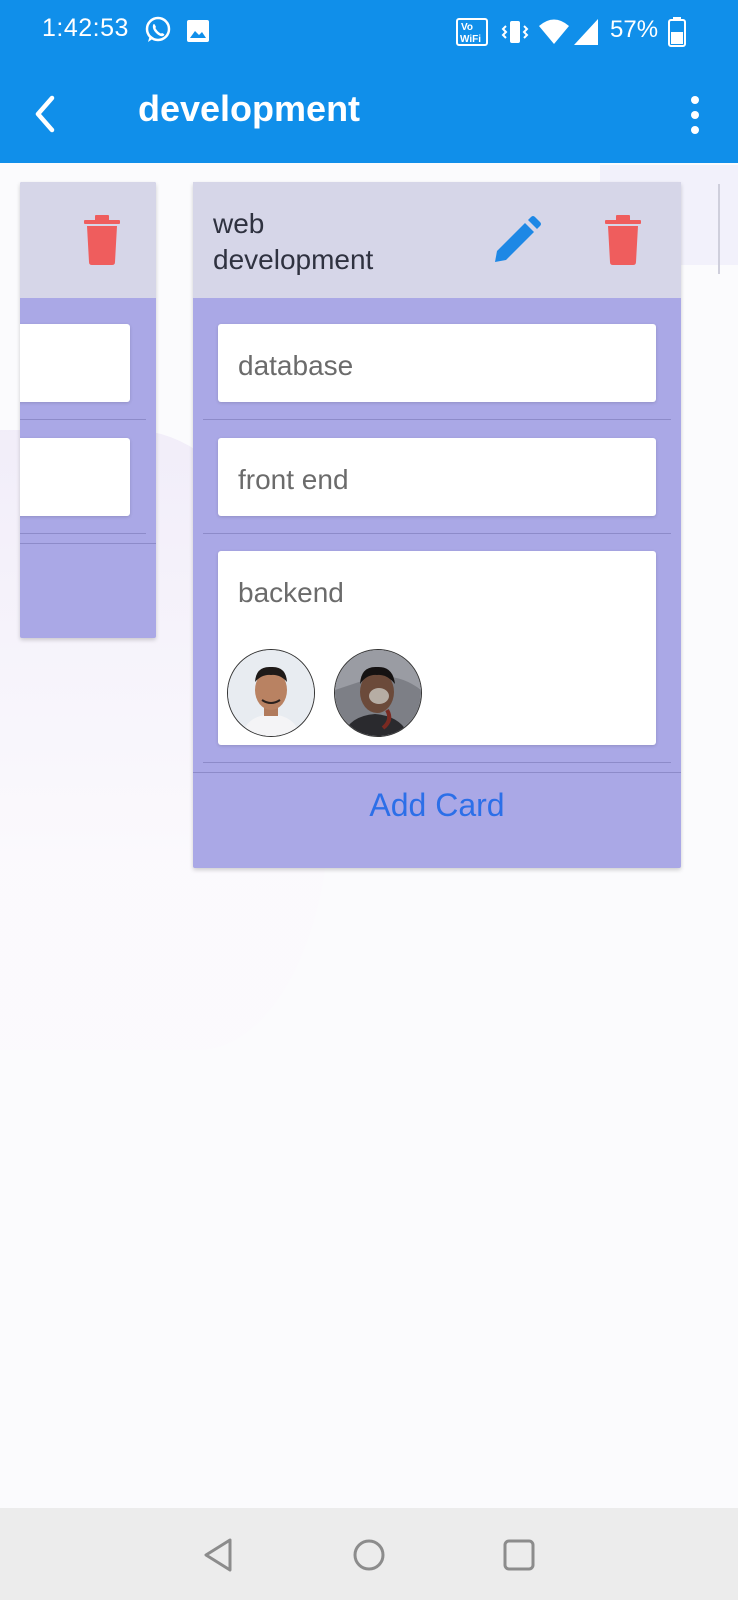 This screenshot has height=1600, width=738. I want to click on page-title: development, so click(249, 108).